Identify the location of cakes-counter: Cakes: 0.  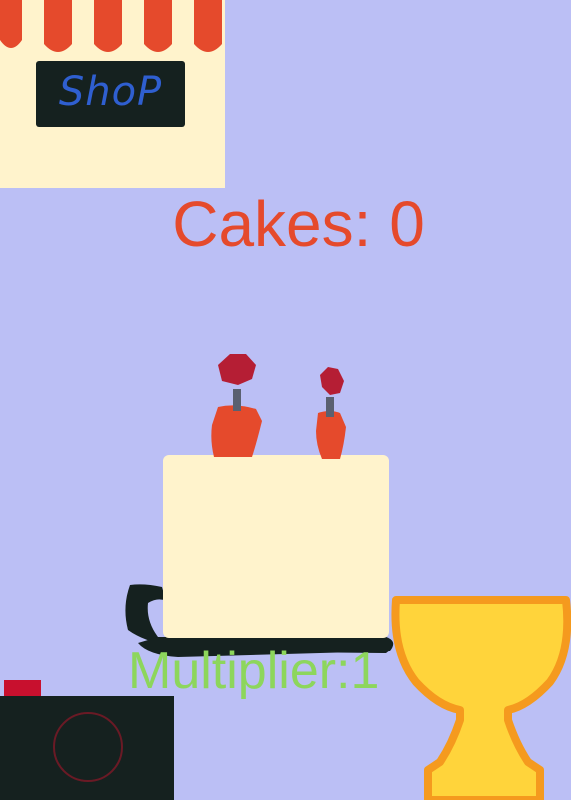
(298, 224).